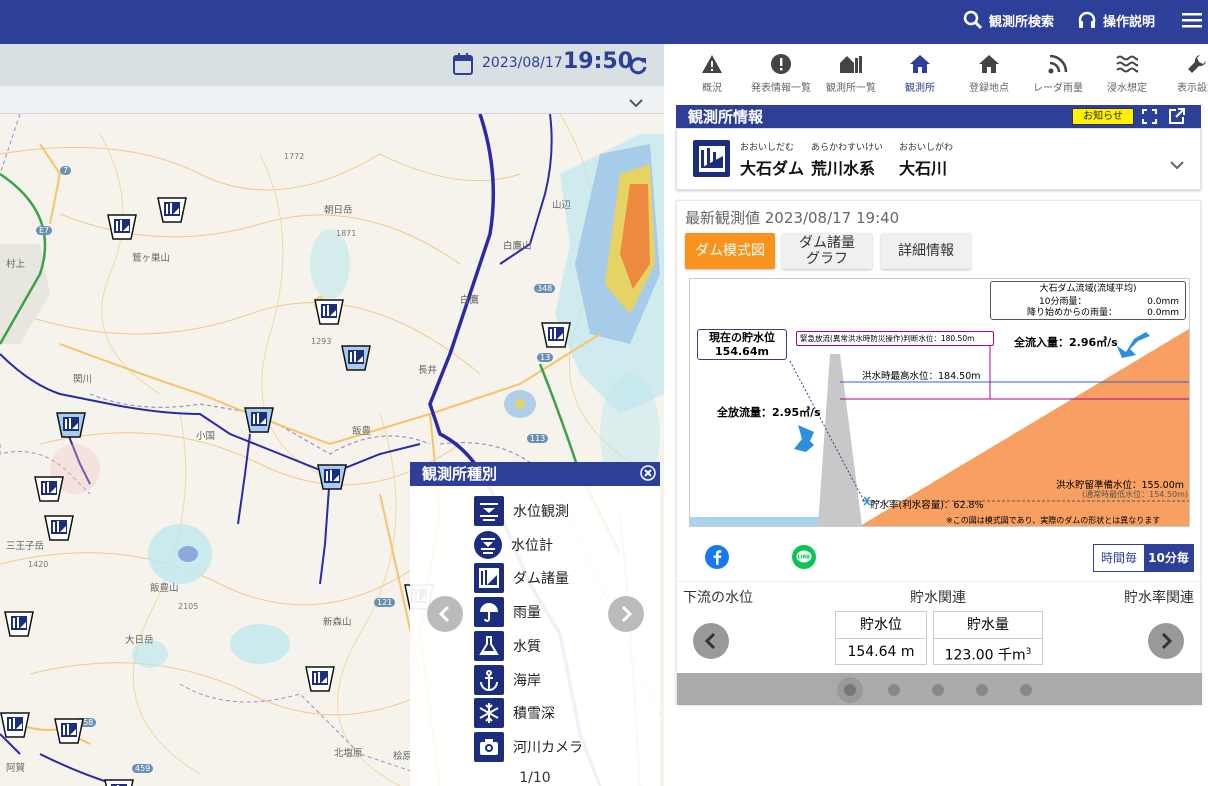  I want to click on refresh-icon, so click(638, 67).